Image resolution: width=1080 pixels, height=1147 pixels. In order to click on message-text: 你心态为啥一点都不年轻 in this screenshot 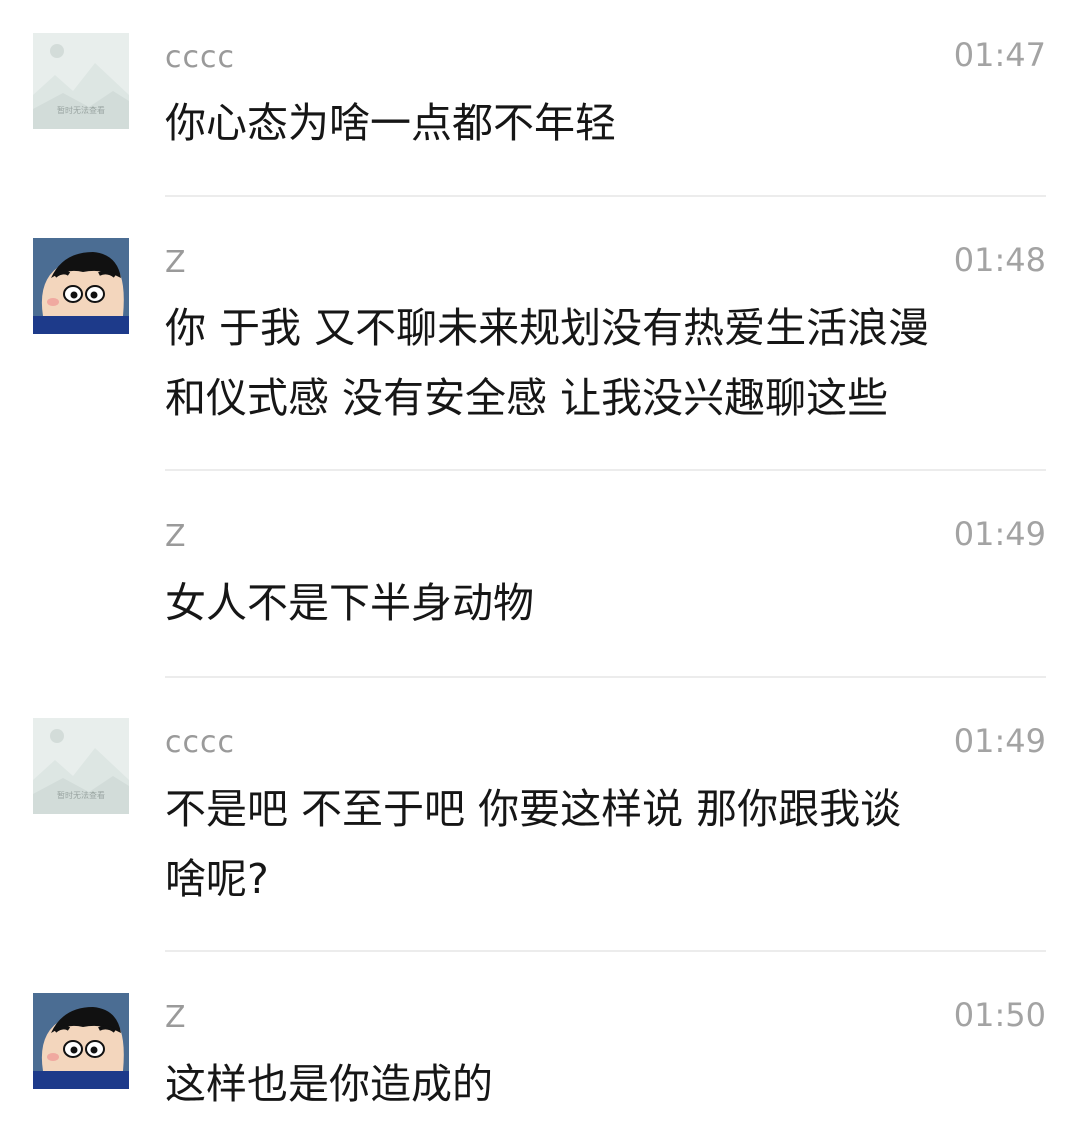, I will do `click(390, 123)`.